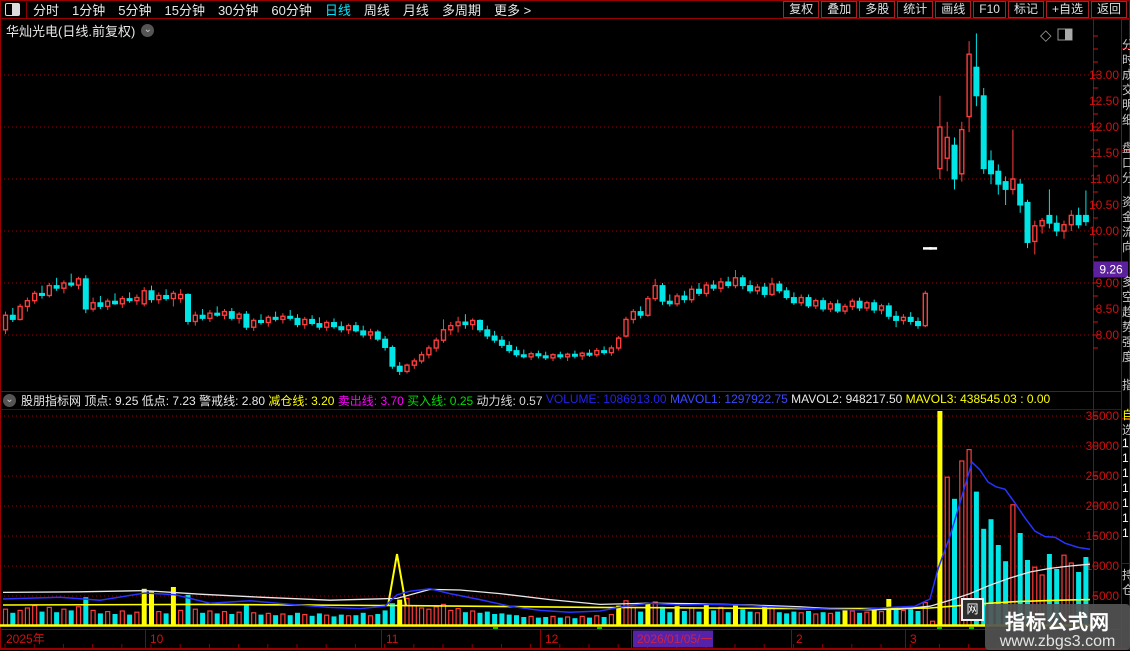 This screenshot has width=1130, height=651. I want to click on toolbar-buttons: 复权 叠加 多股 统计 画线 F10 标记 +自选 返回, so click(954, 9).